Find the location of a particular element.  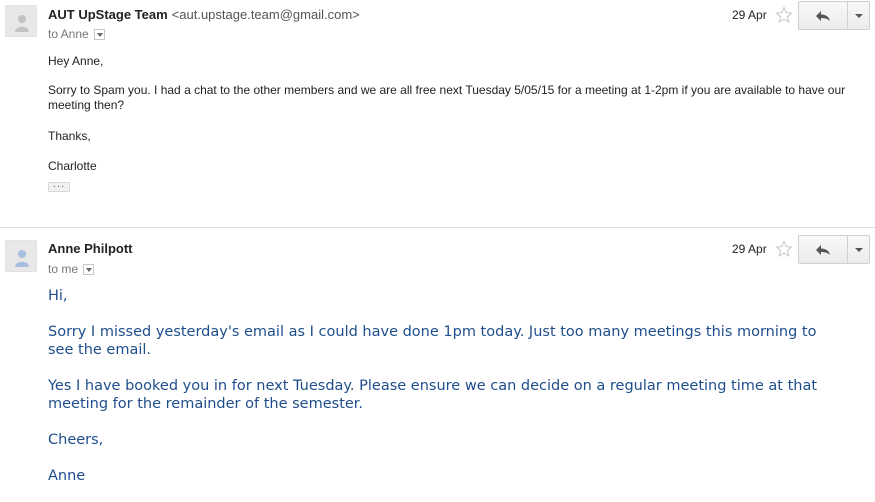

recipient-label: to Anne is located at coordinates (68, 34).